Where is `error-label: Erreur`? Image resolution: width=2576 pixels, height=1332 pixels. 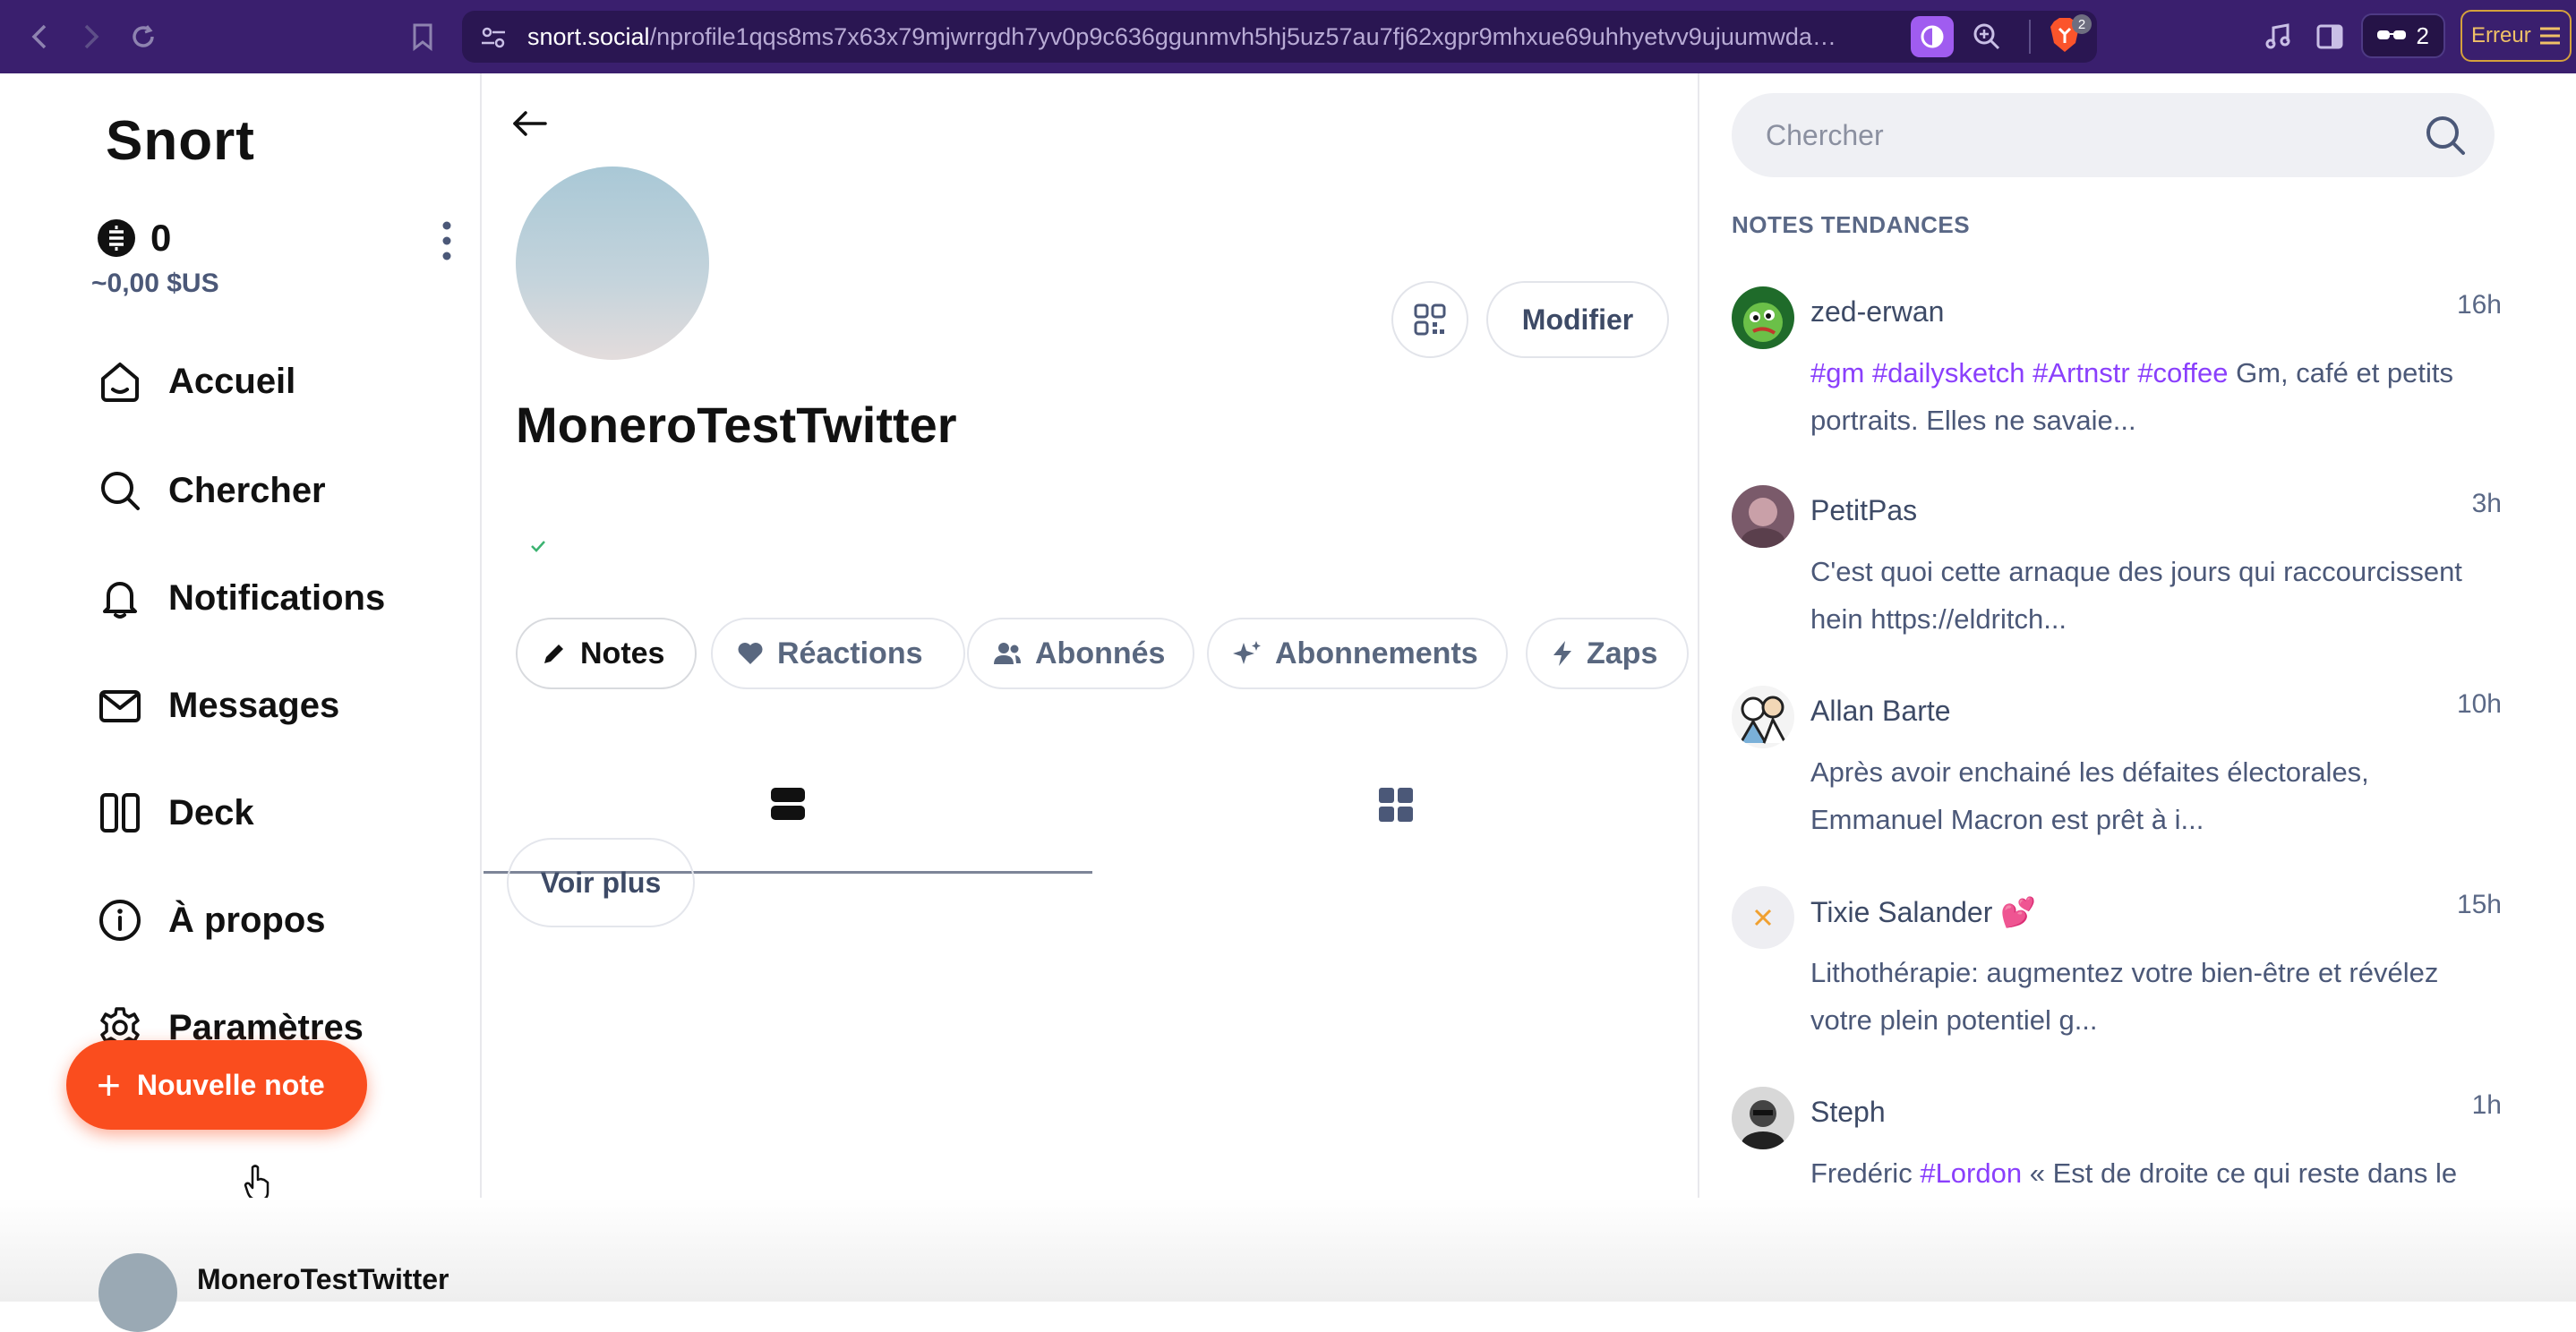
error-label: Erreur is located at coordinates (2501, 35).